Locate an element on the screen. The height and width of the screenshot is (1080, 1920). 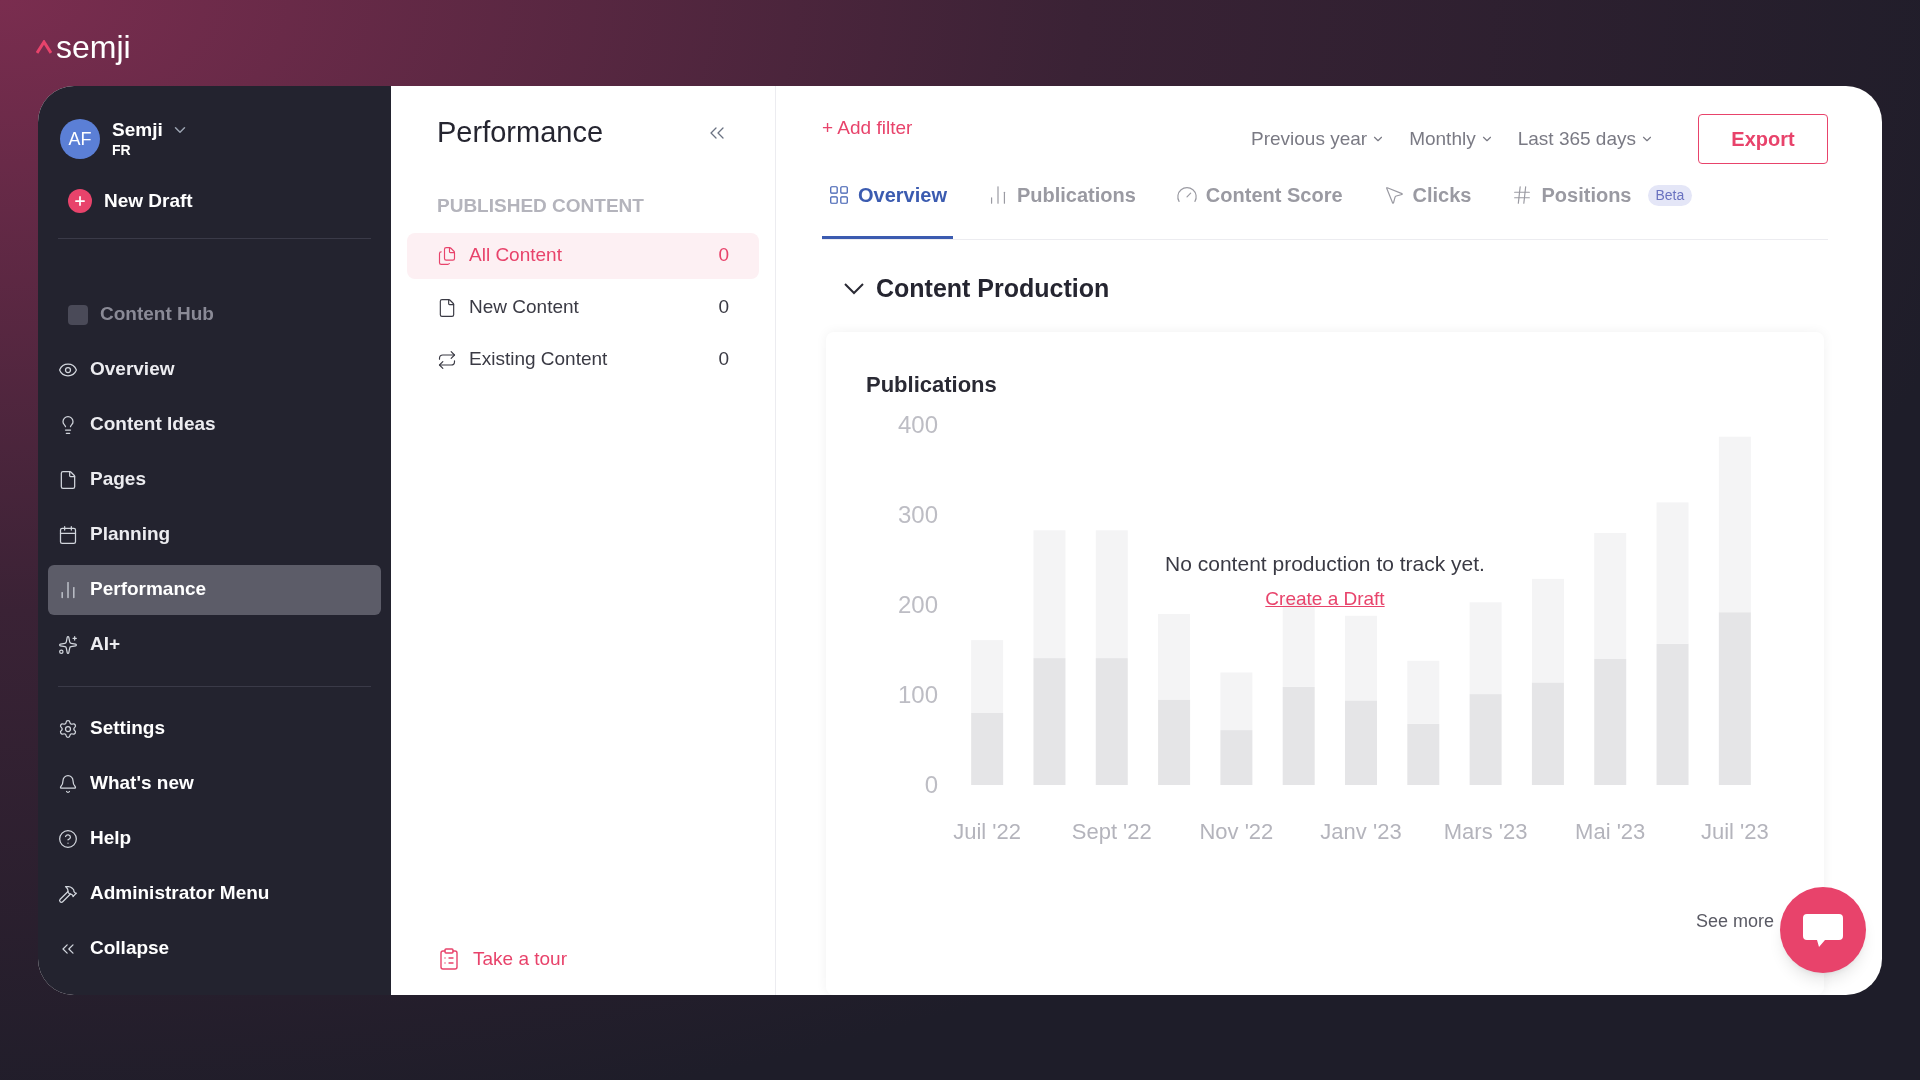
panel-title: Performance is located at coordinates (520, 133).